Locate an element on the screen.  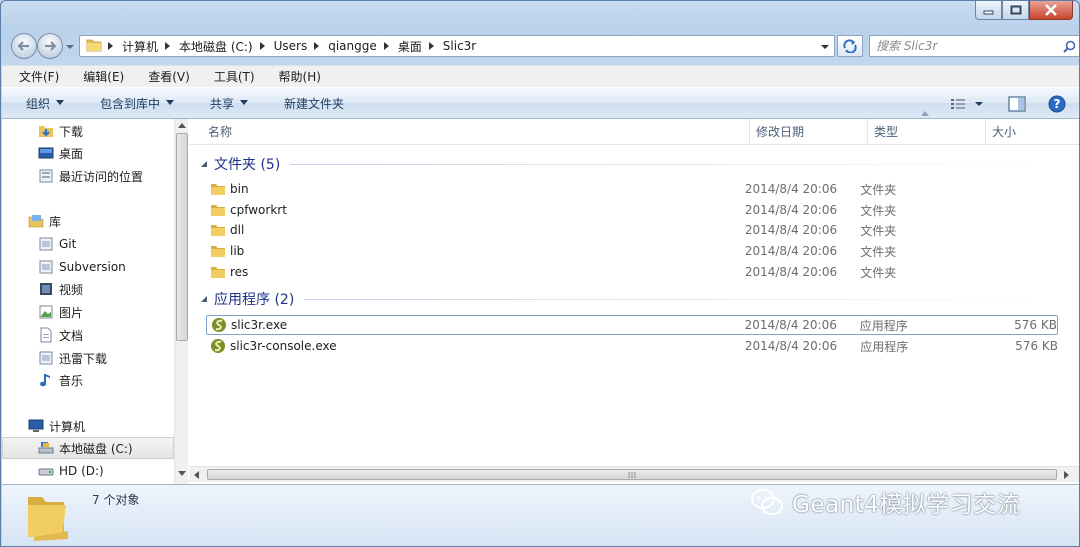
view-controls: ? is located at coordinates (1008, 104).